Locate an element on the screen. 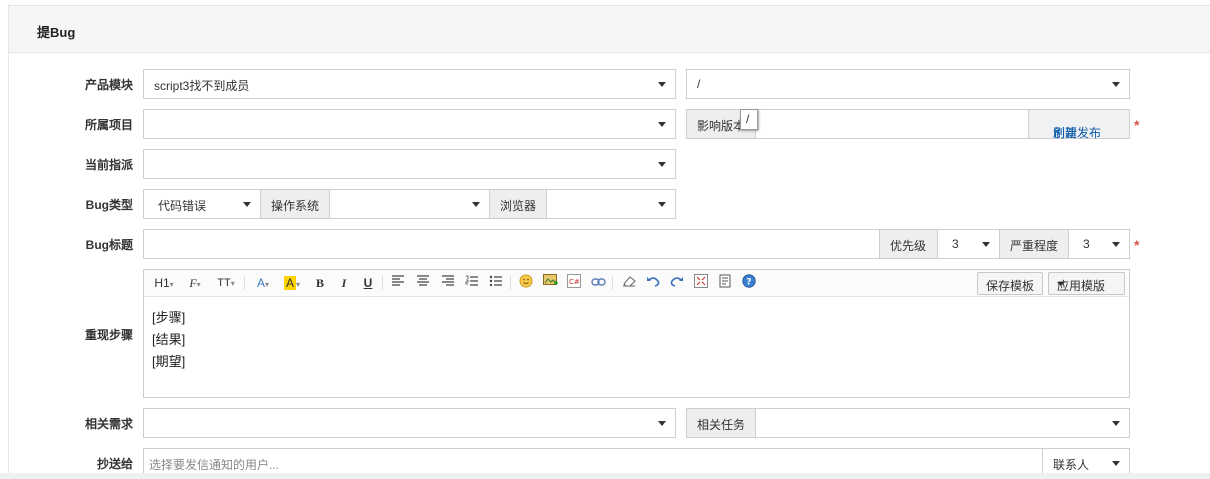  italic-button: I is located at coordinates (344, 283).